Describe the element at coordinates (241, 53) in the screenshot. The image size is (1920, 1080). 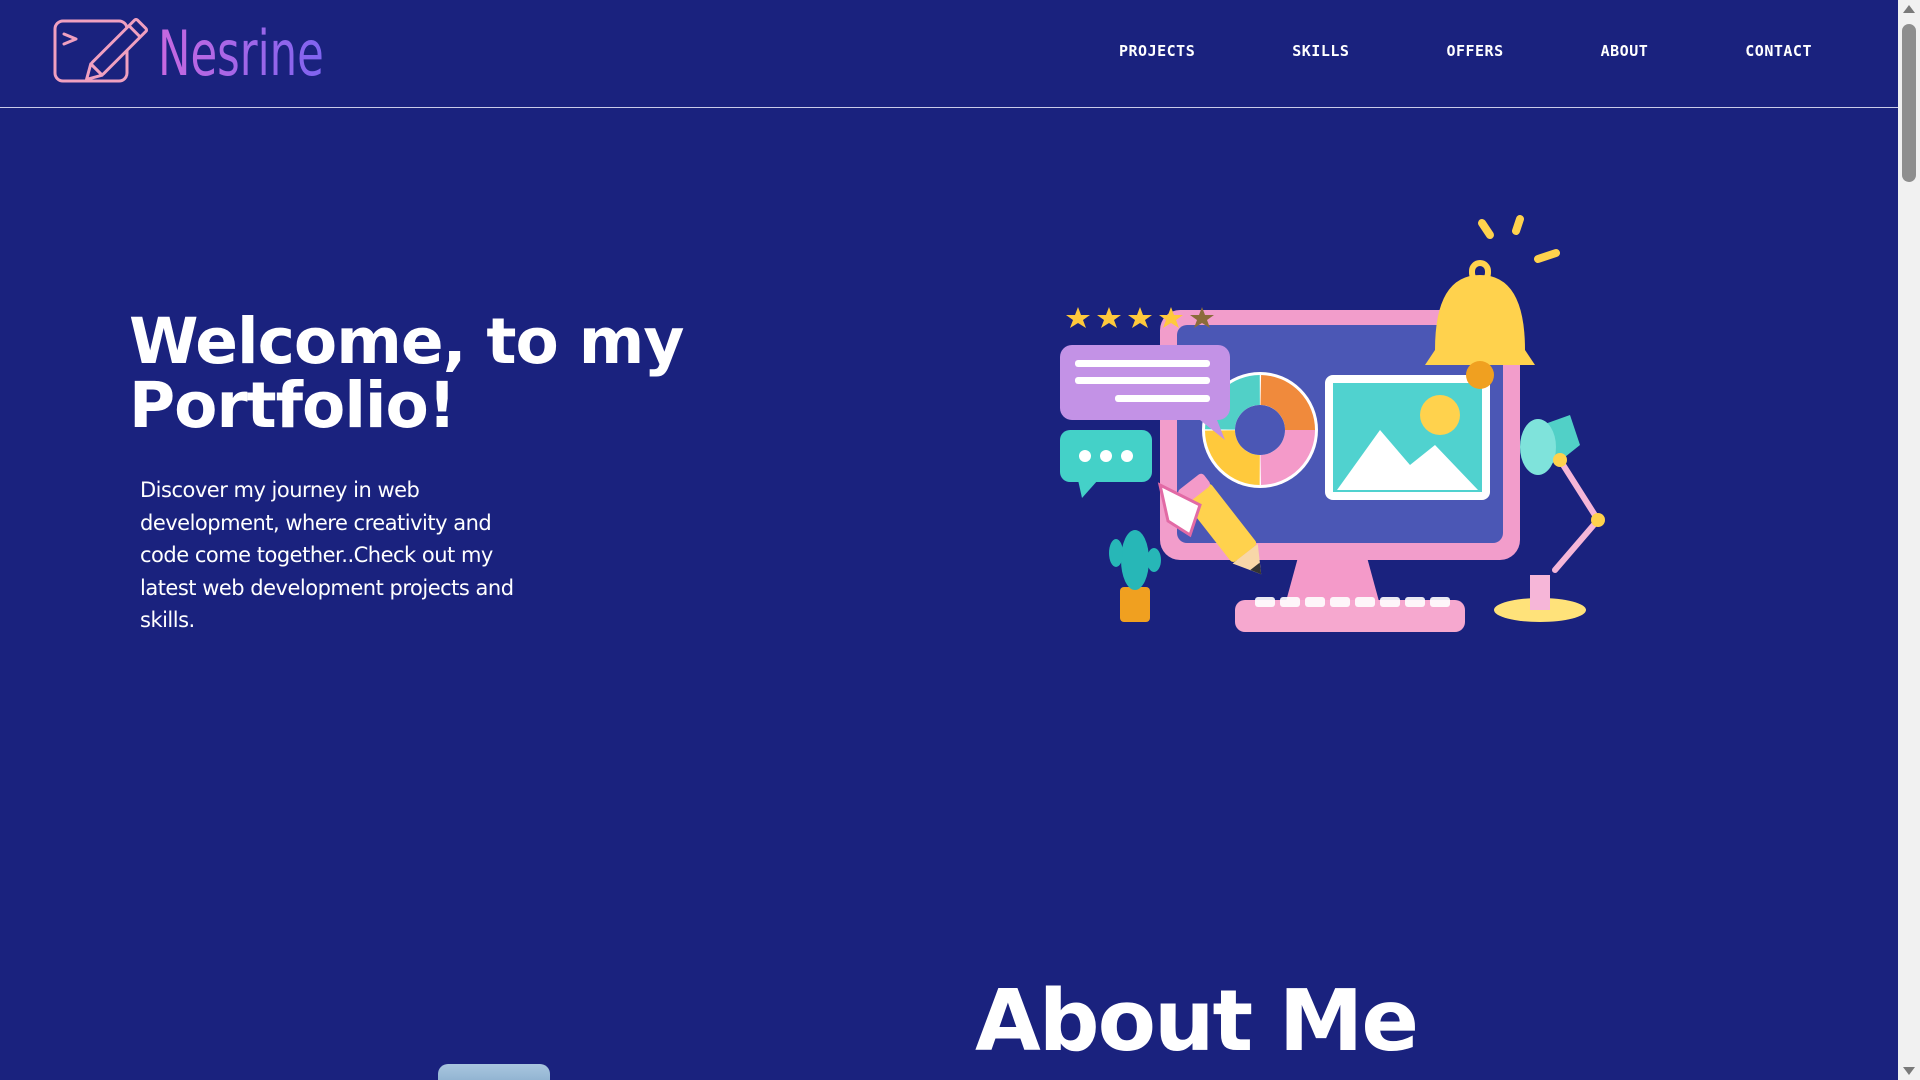
I see `brand-name: Nesrine` at that location.